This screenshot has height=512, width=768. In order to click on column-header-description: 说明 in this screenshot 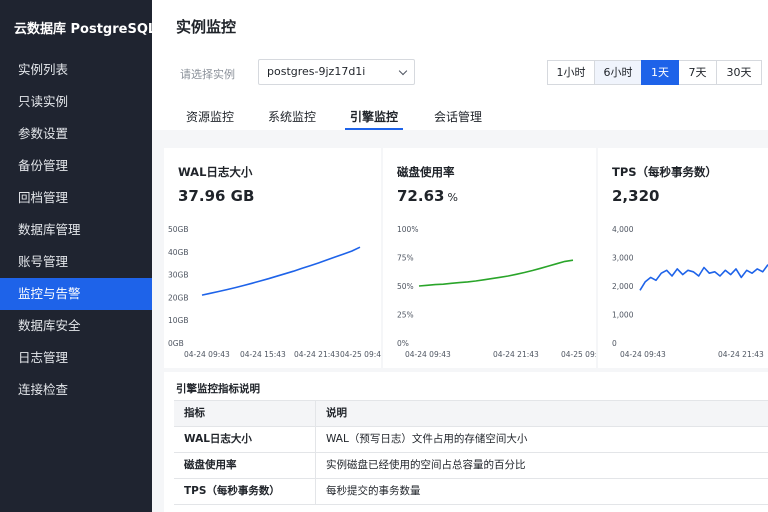, I will do `click(336, 413)`.